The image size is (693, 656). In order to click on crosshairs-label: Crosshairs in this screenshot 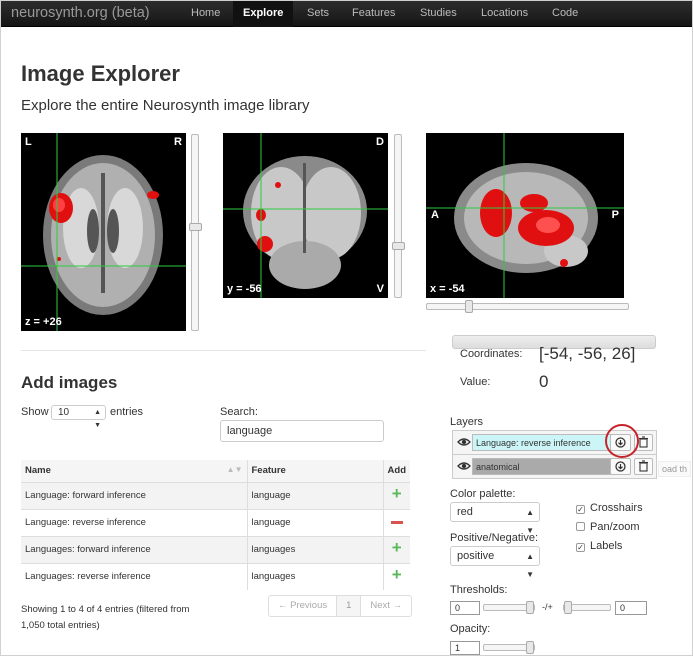, I will do `click(616, 508)`.